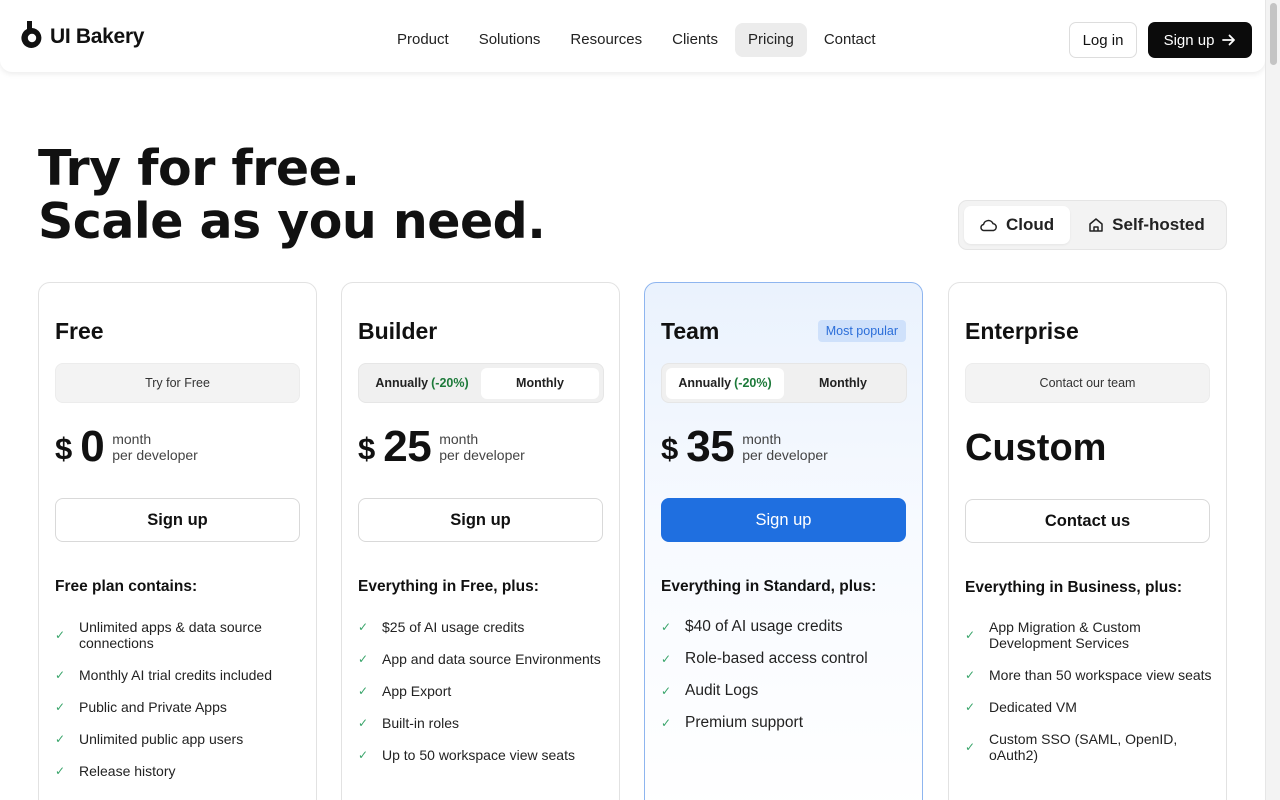  What do you see at coordinates (409, 723) in the screenshot?
I see `feature-item: ✓ Built-in roles` at bounding box center [409, 723].